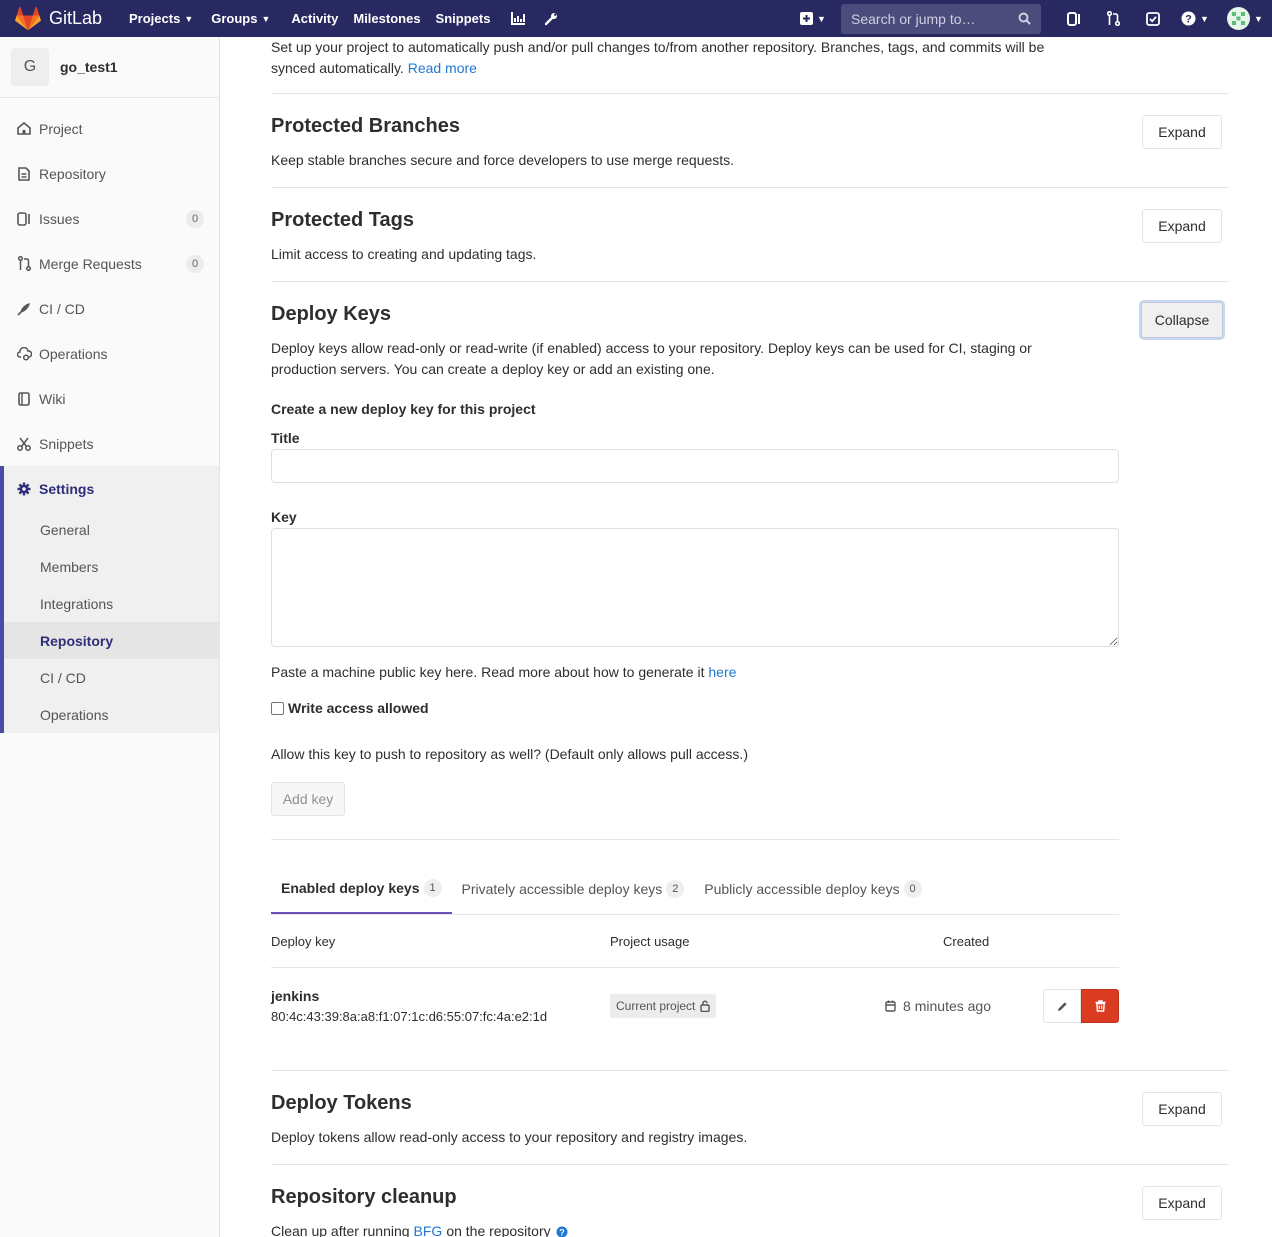 The width and height of the screenshot is (1272, 1237). Describe the element at coordinates (365, 126) in the screenshot. I see `protected-branches-title: Protected Branches` at that location.